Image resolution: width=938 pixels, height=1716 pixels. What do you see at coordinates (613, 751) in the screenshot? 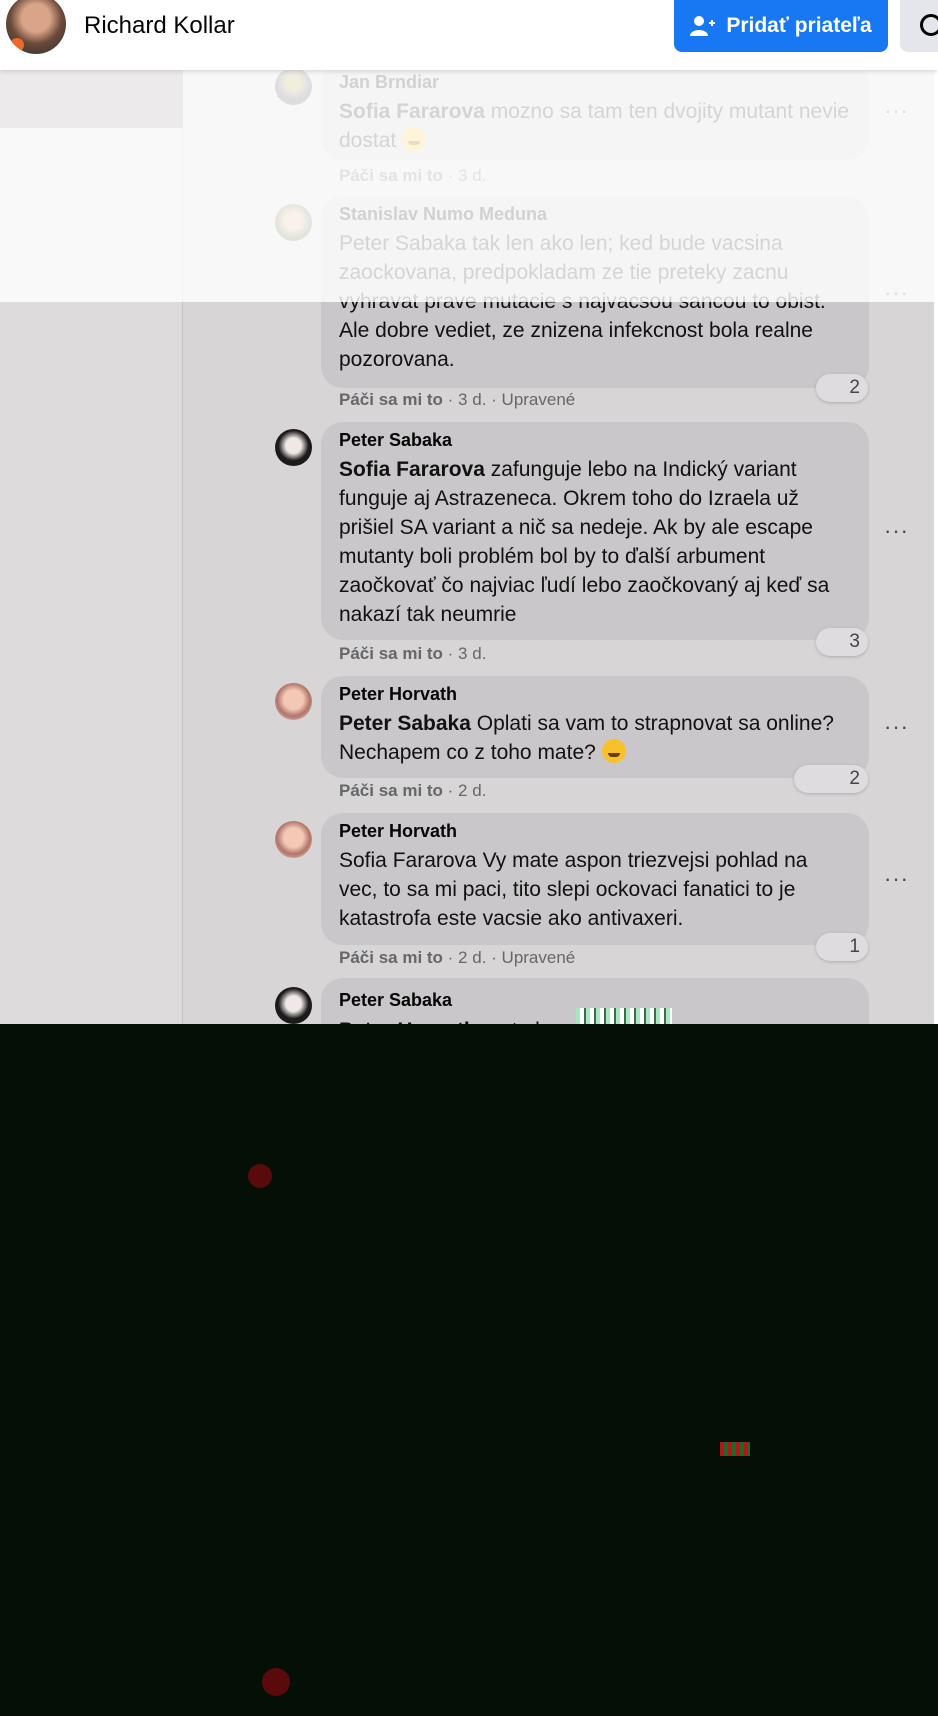
I see `grin-emoji-icon` at bounding box center [613, 751].